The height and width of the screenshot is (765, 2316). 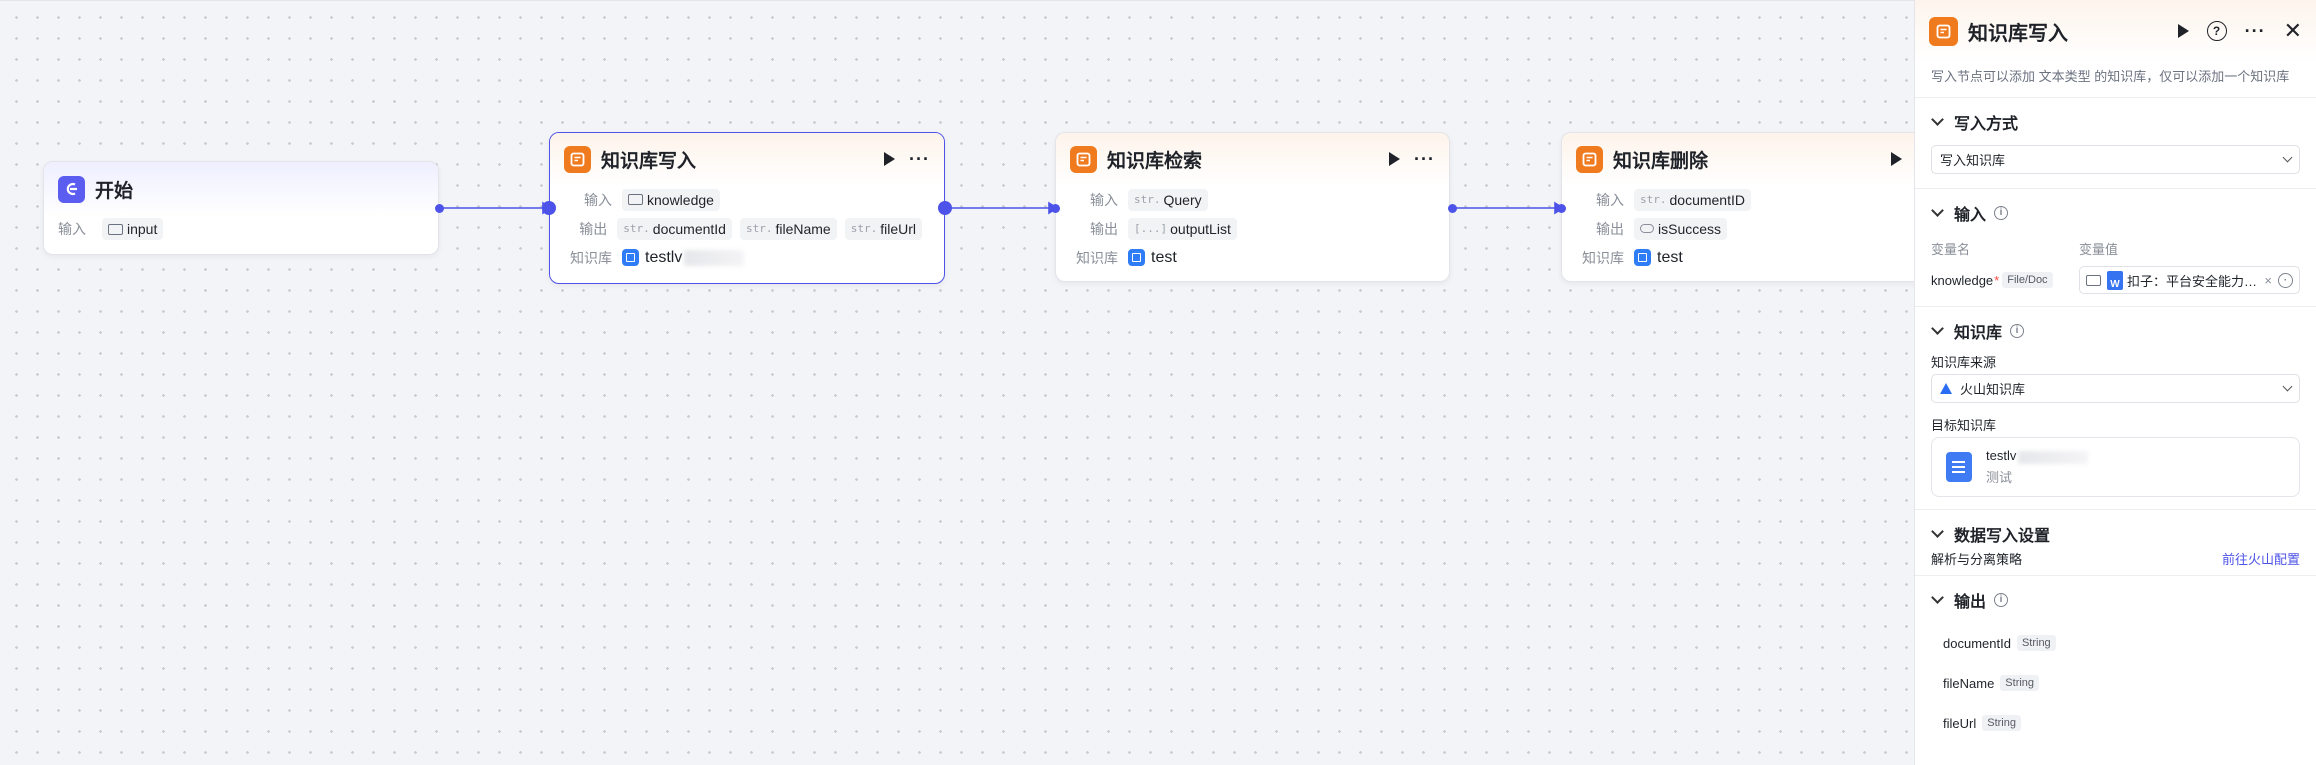 What do you see at coordinates (1155, 161) in the screenshot?
I see `kb-search-title: 知识库检索` at bounding box center [1155, 161].